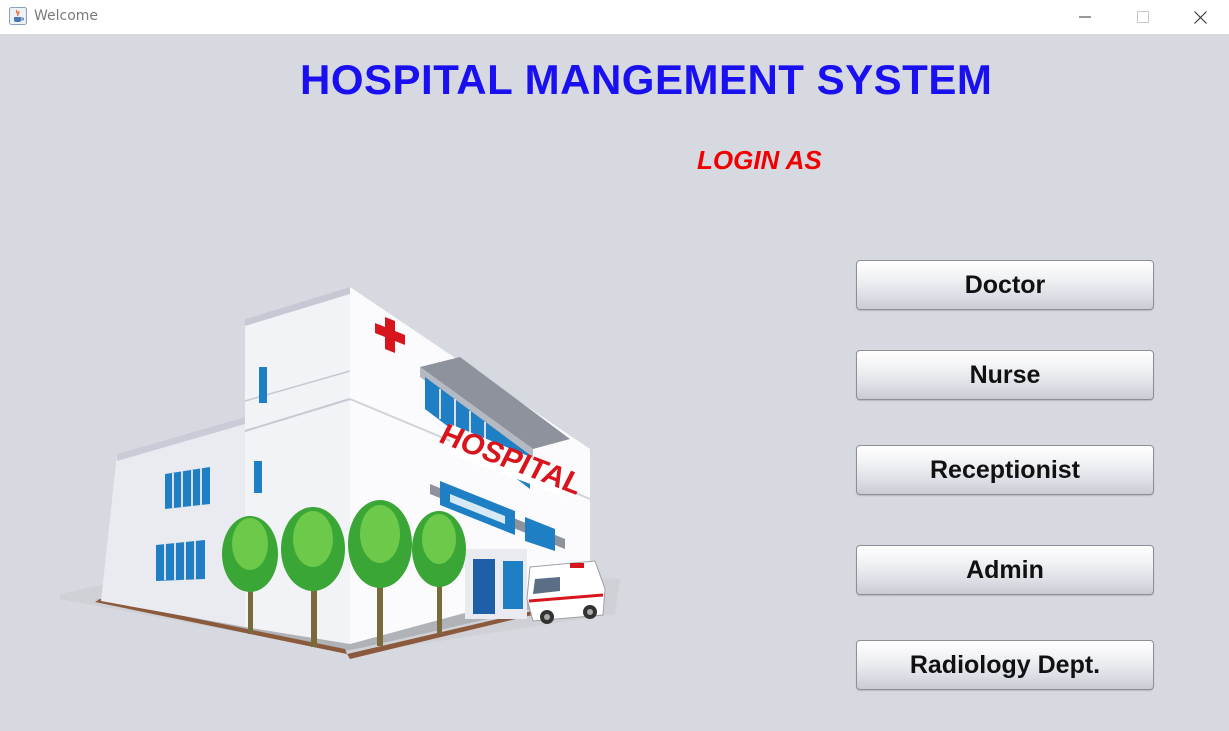  Describe the element at coordinates (566, 592) in the screenshot. I see `ambulance-illustration` at that location.